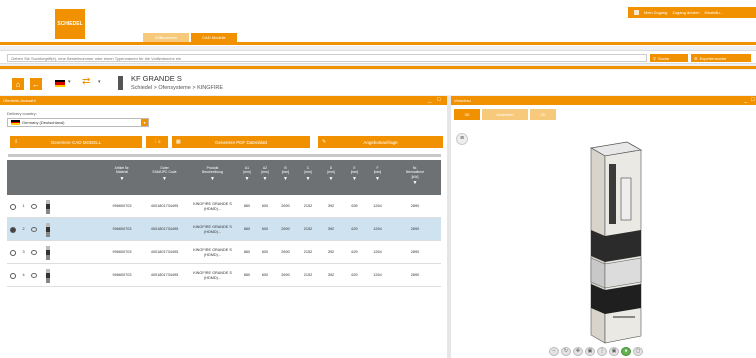  I want to click on rotate-icon: ↻, so click(566, 351).